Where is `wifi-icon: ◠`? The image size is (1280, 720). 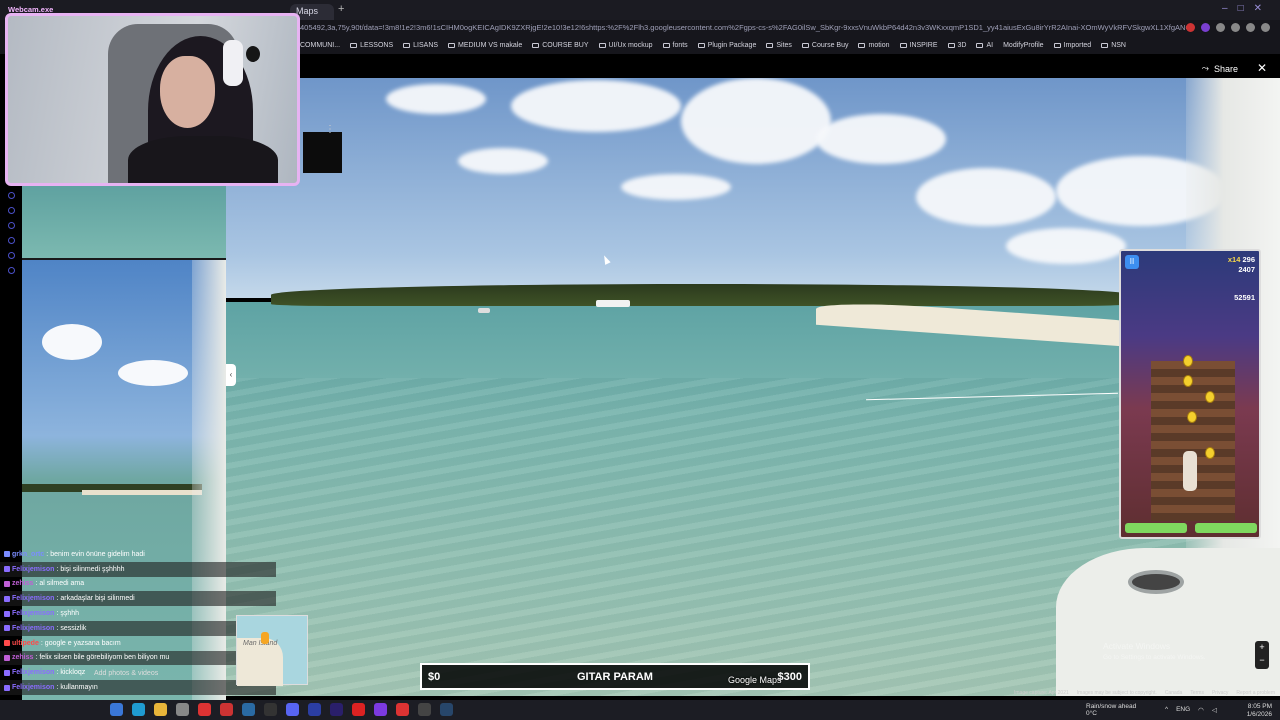
wifi-icon: ◠ is located at coordinates (1201, 710).